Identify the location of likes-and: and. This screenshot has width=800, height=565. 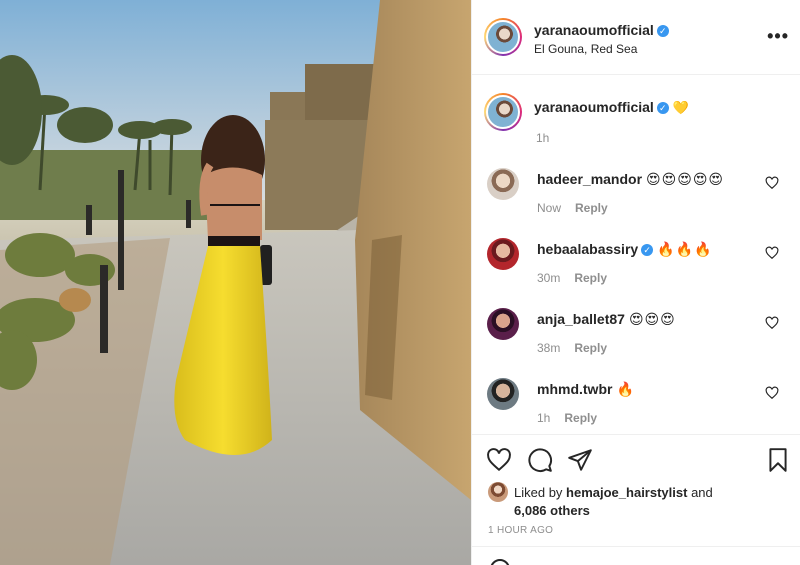
(702, 492).